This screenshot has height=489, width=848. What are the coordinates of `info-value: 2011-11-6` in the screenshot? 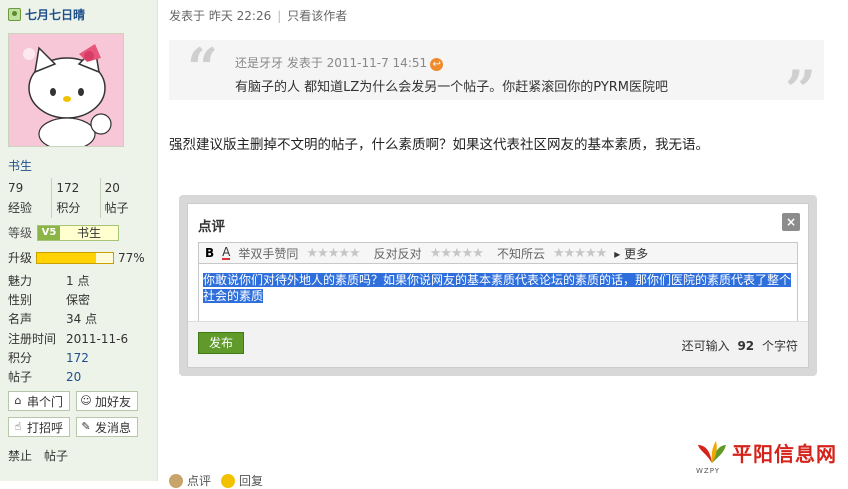 It's located at (97, 338).